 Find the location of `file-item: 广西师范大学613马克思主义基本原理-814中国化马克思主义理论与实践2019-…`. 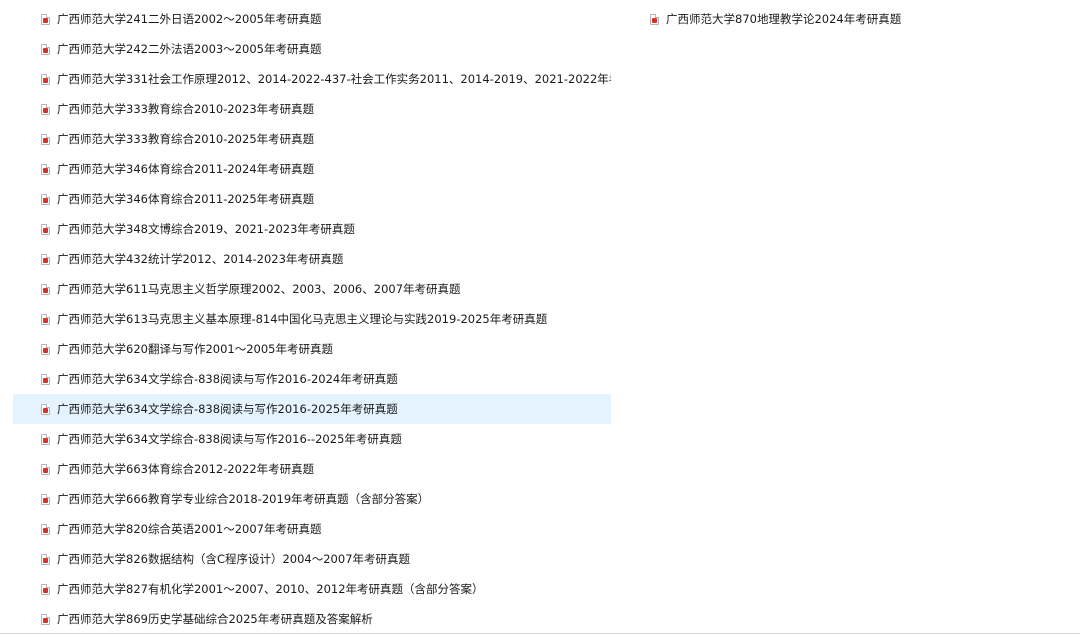

file-item: 广西师范大学613马克思主义基本原理-814中国化马克思主义理论与实践2019-… is located at coordinates (312, 319).